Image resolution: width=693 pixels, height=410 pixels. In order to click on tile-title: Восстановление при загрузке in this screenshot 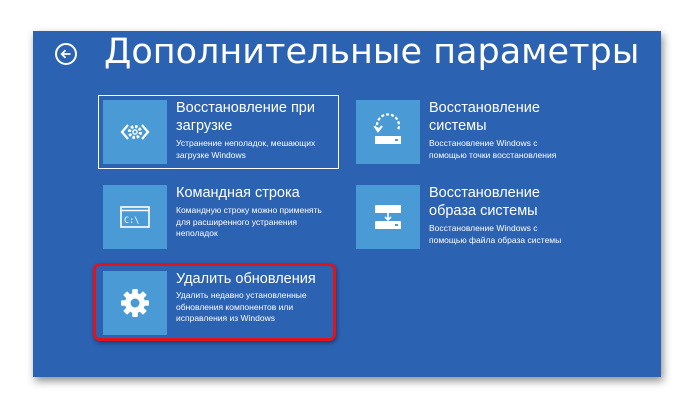, I will do `click(245, 117)`.